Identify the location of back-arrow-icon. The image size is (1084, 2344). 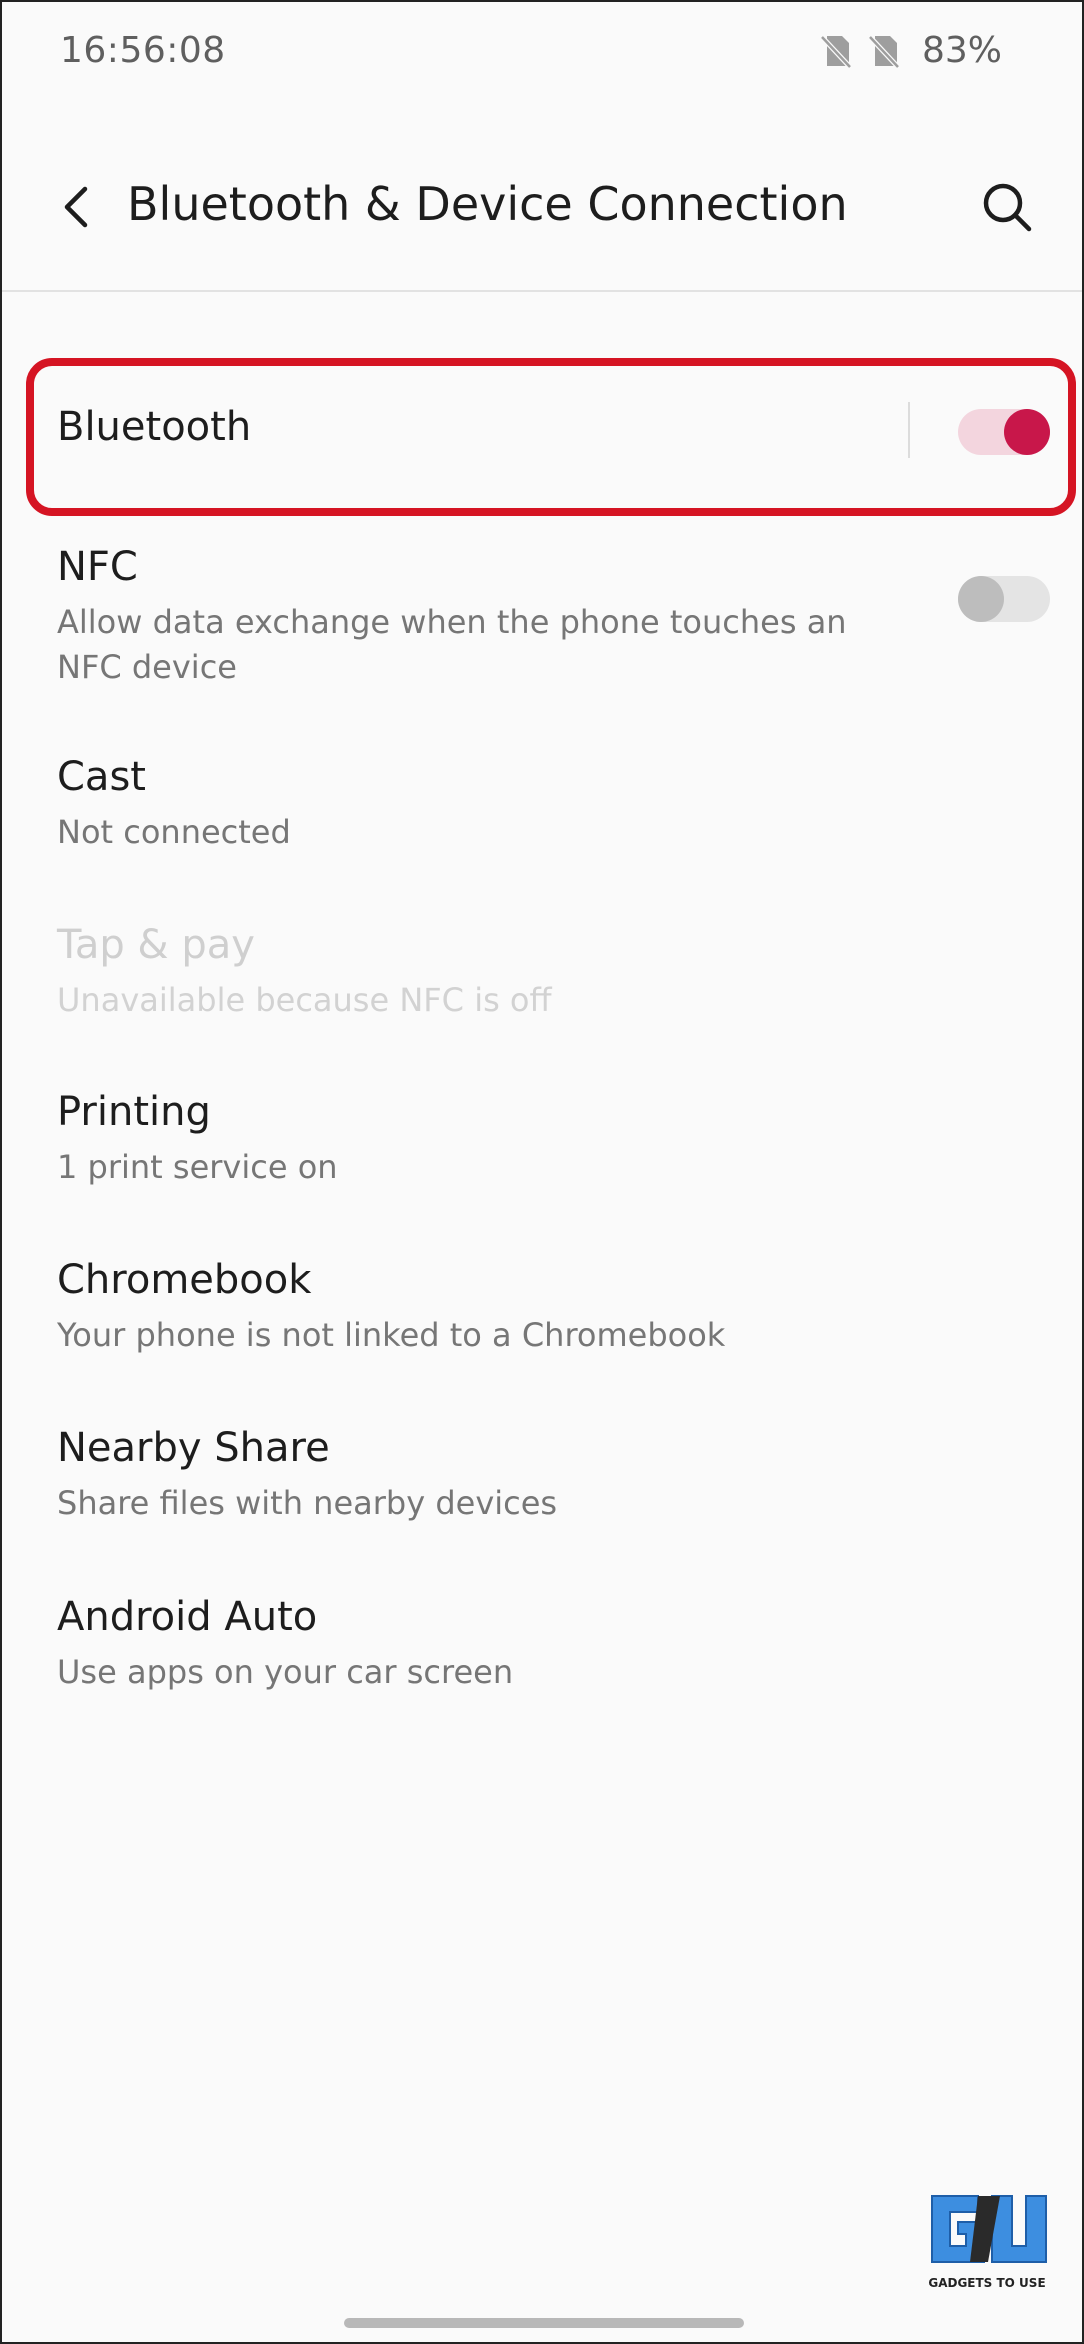
(76, 207).